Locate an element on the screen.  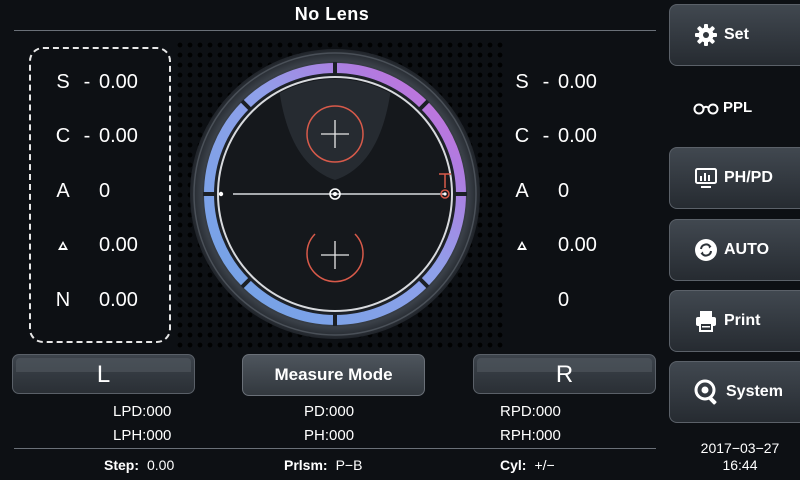
left-row-prism: 0.00 is located at coordinates (100, 245).